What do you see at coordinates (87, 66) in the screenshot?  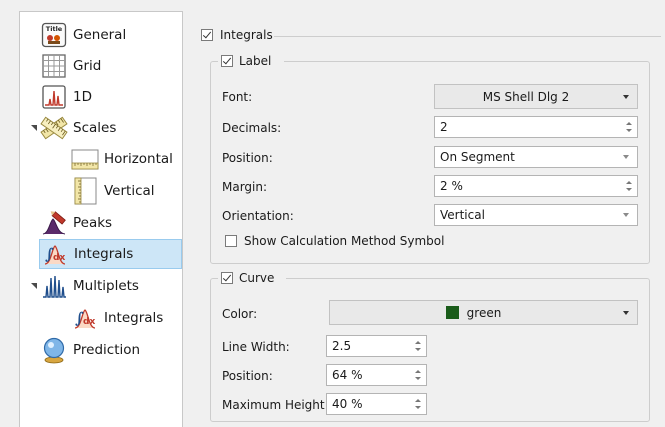 I see `tree-item-label: Grid` at bounding box center [87, 66].